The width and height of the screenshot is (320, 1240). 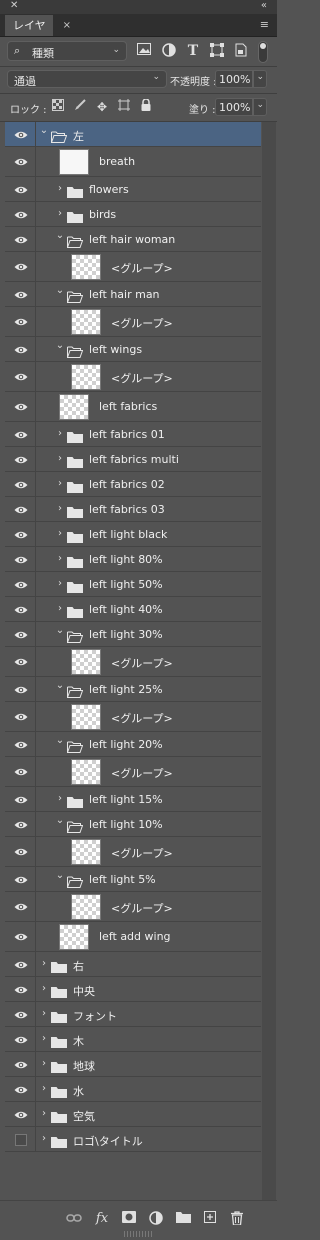 What do you see at coordinates (133, 1064) in the screenshot?
I see `layer-row: › 地球` at bounding box center [133, 1064].